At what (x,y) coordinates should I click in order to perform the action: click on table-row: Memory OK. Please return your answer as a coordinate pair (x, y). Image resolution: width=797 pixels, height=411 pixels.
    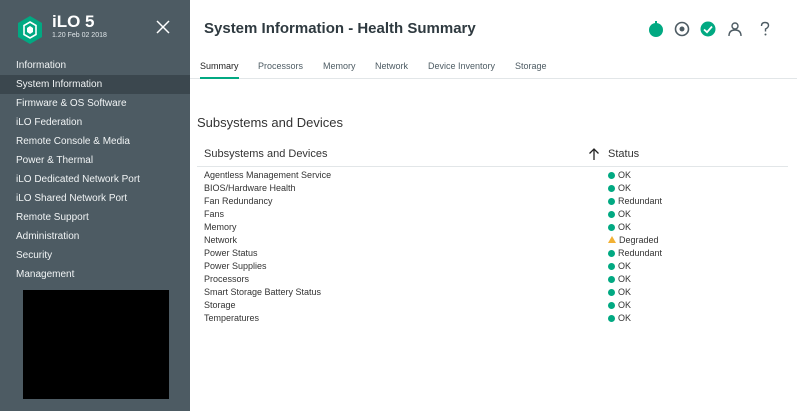
    Looking at the image, I should click on (492, 227).